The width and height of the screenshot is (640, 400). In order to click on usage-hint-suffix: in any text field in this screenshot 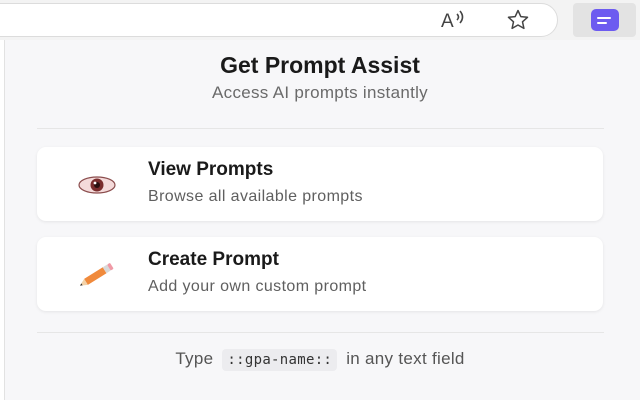, I will do `click(405, 358)`.